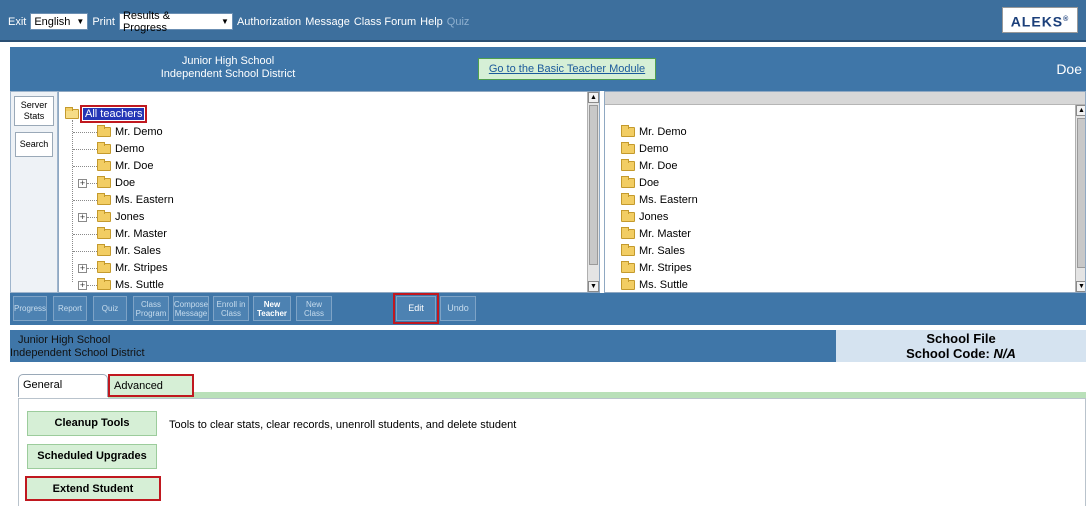  What do you see at coordinates (120, 149) in the screenshot?
I see `tree-item: Demo` at bounding box center [120, 149].